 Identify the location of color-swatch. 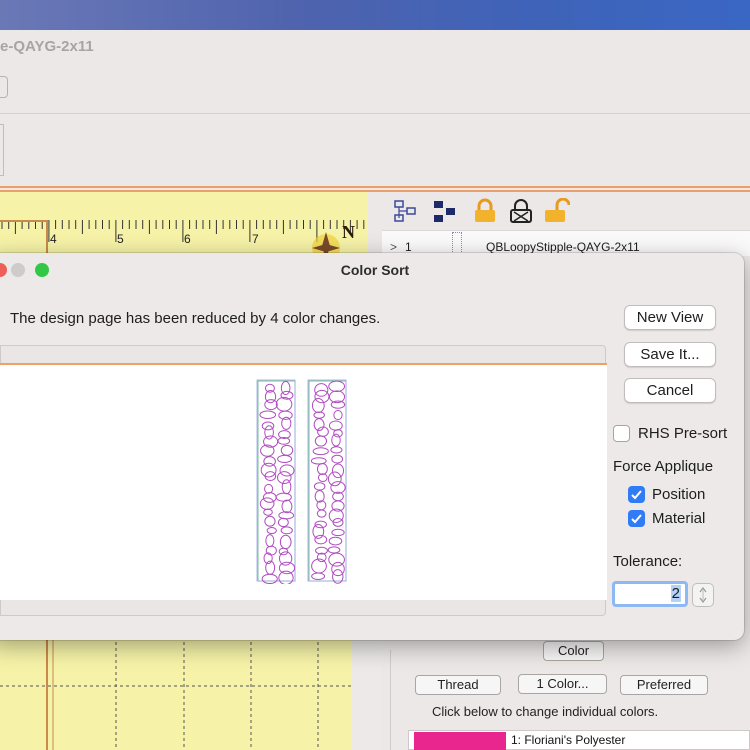
(460, 741).